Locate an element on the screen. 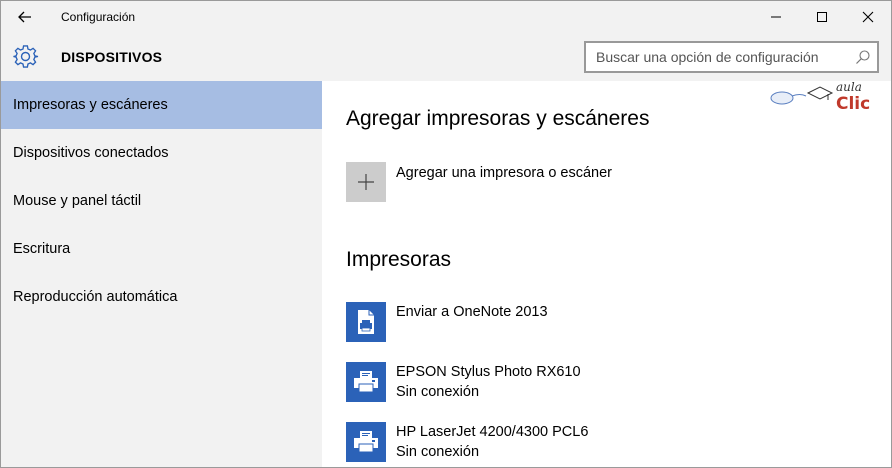 This screenshot has width=892, height=468. title-bar: Configuración is located at coordinates (446, 17).